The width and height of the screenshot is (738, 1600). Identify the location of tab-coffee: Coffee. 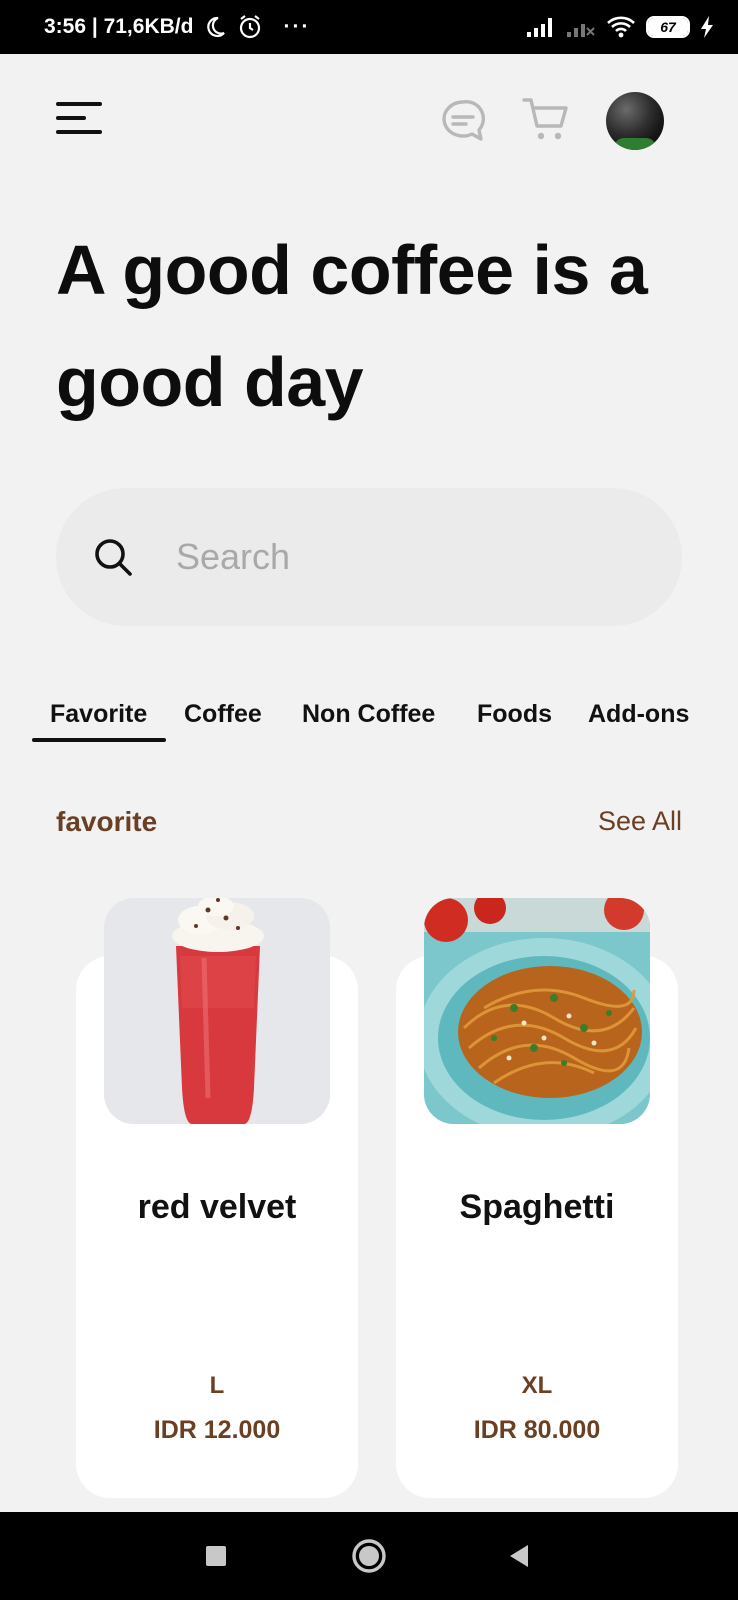
(223, 714).